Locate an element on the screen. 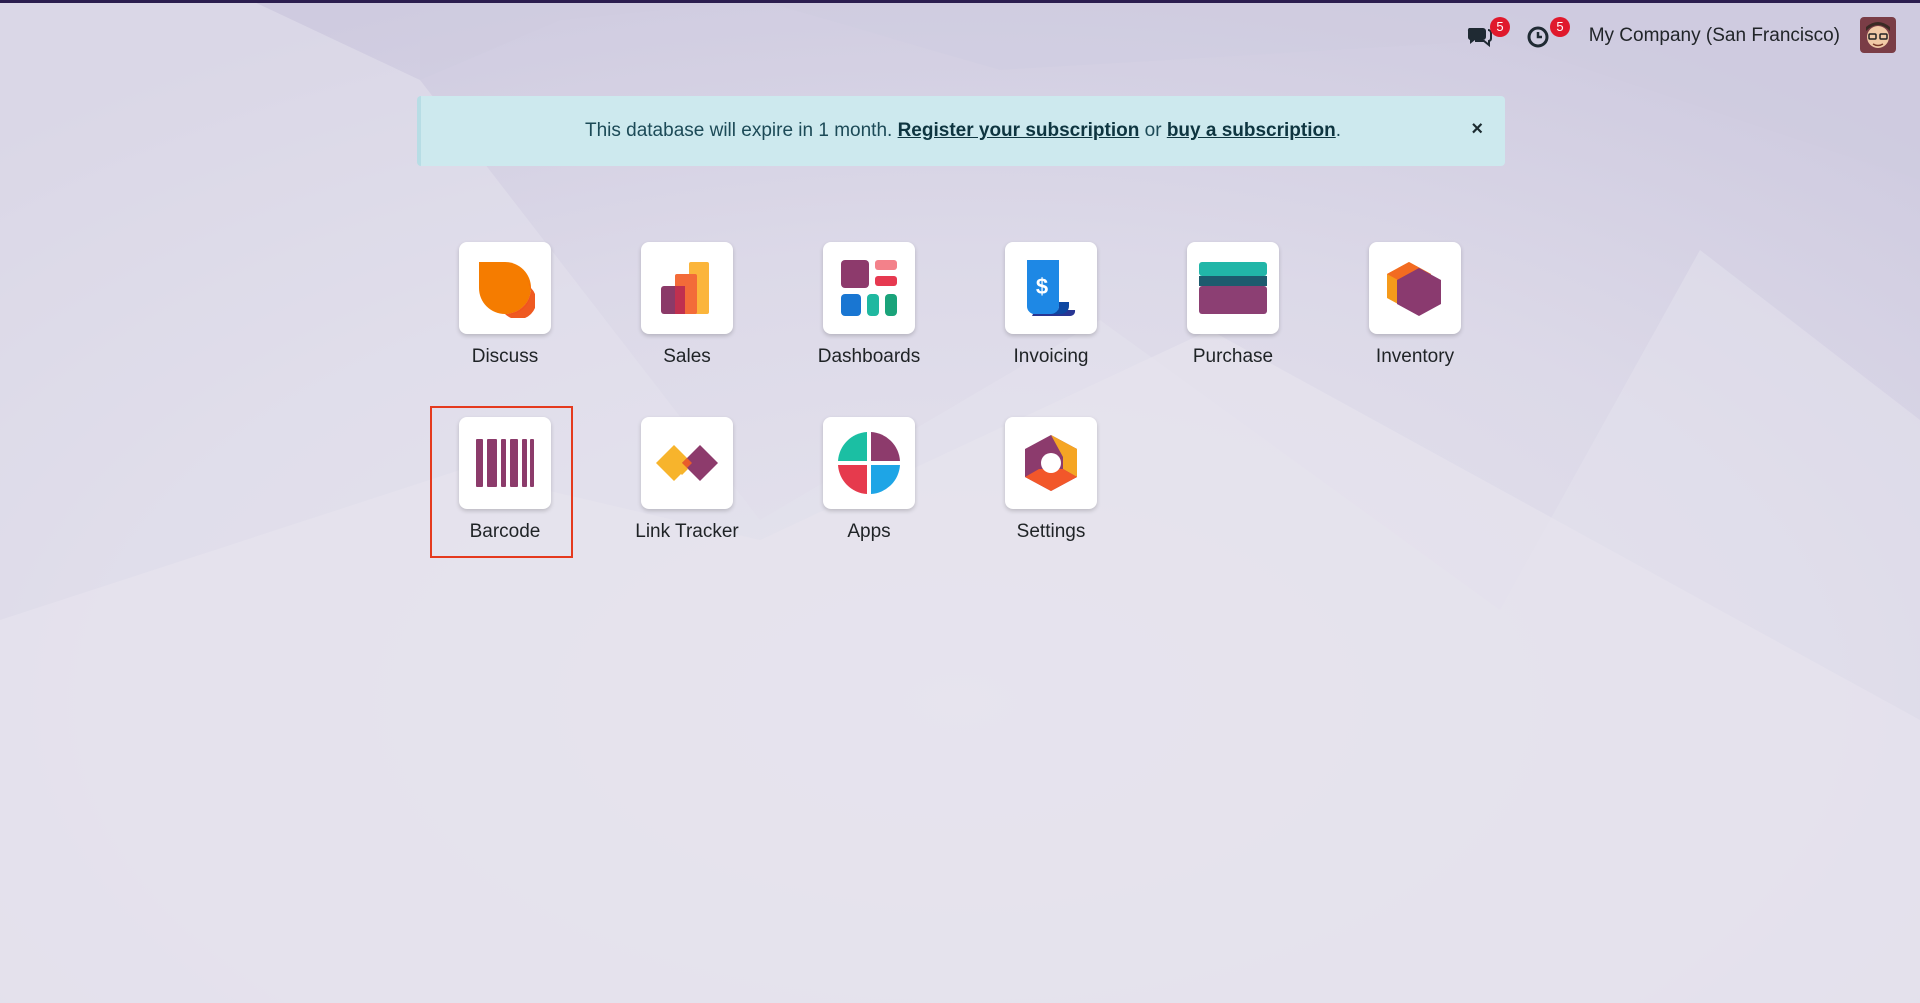  app-invoicing: $ Invoicing is located at coordinates (1051, 315).